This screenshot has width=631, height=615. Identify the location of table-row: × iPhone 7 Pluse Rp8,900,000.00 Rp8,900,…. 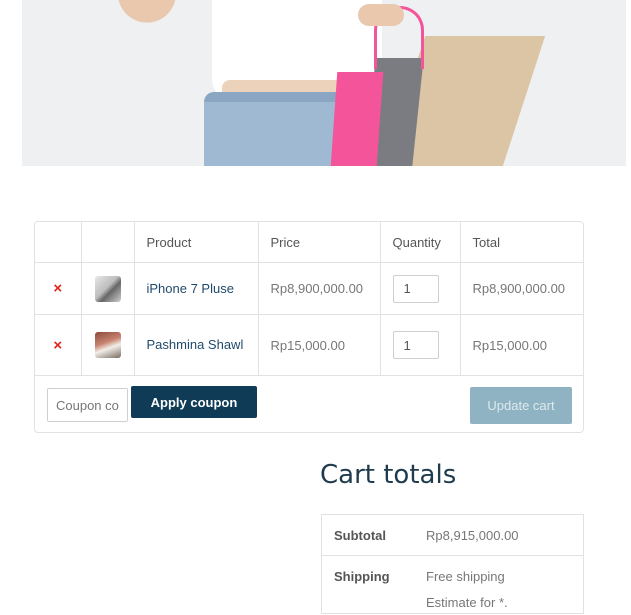
(309, 288).